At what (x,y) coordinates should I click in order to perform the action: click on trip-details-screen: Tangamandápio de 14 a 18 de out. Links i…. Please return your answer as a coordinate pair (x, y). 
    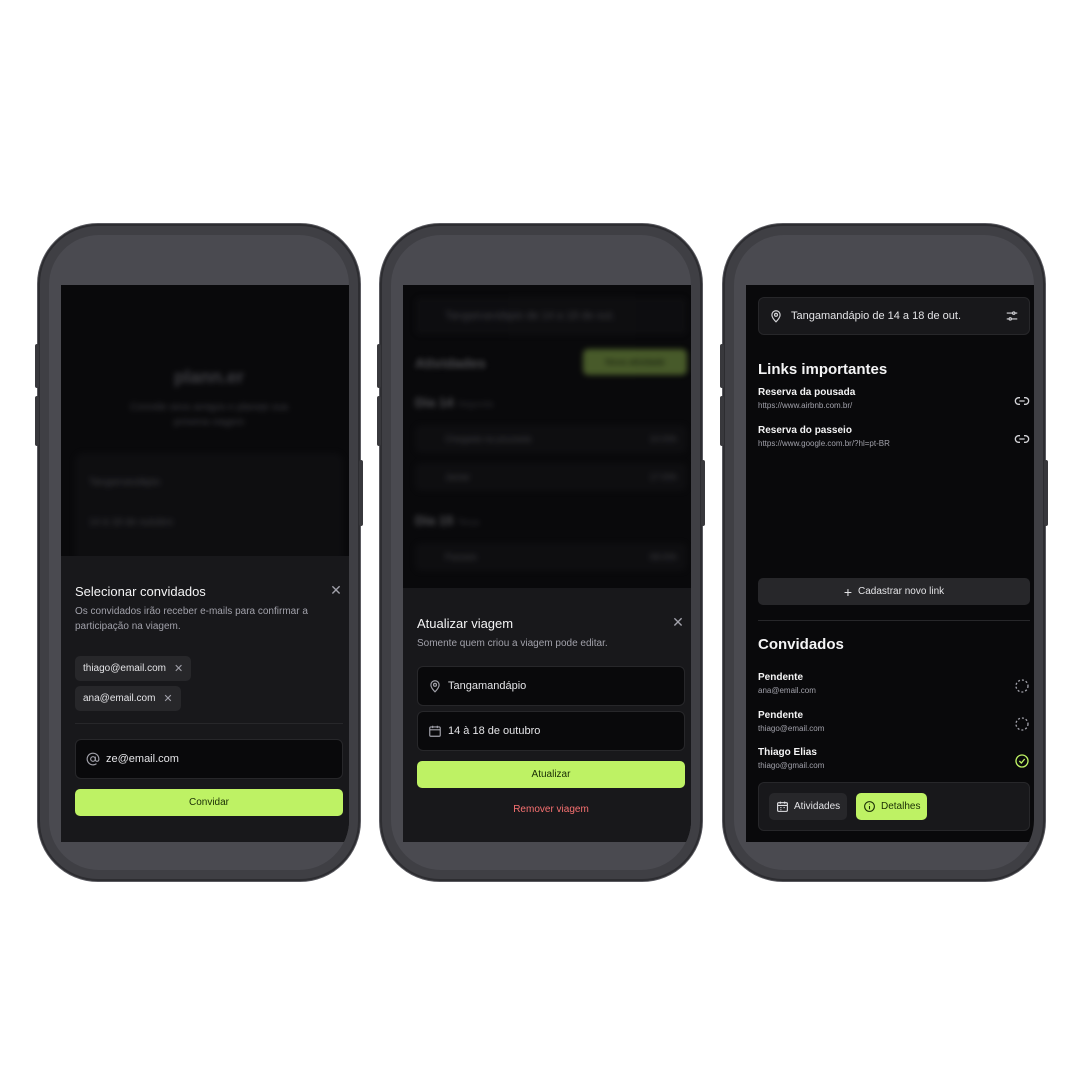
    Looking at the image, I should click on (890, 563).